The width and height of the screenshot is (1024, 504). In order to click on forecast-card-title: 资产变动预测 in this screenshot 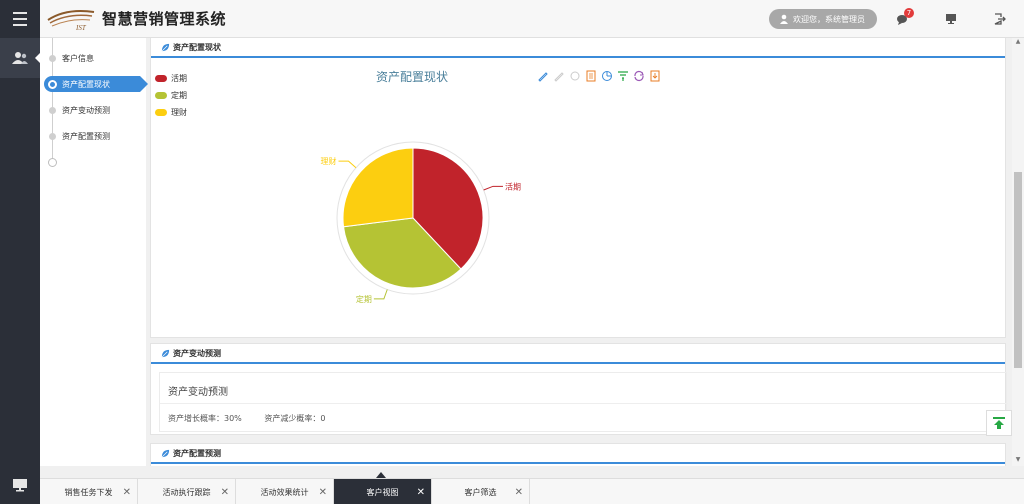, I will do `click(198, 392)`.